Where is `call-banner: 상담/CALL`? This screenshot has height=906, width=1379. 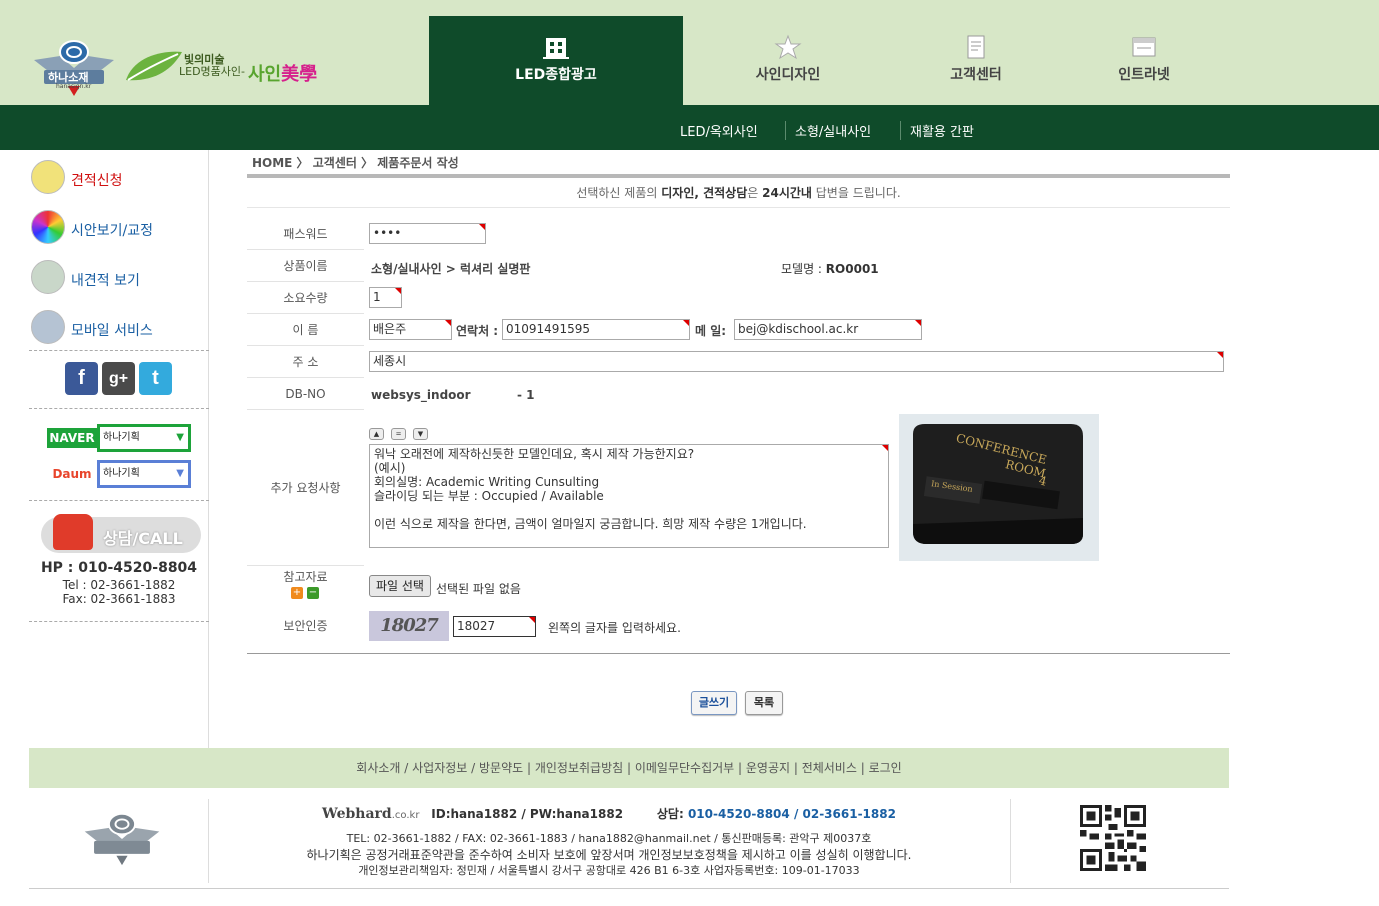 call-banner: 상담/CALL is located at coordinates (121, 533).